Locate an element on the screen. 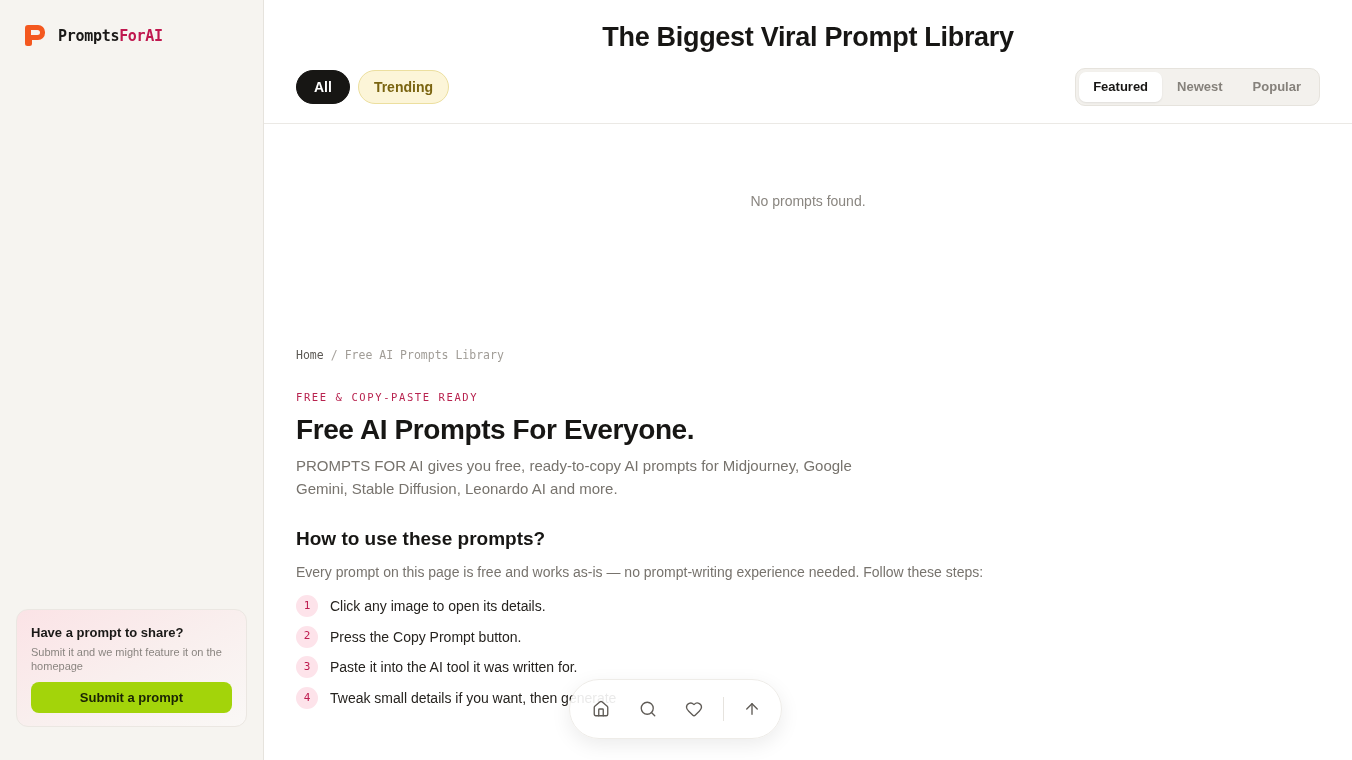 Image resolution: width=1352 pixels, height=760 pixels. step-text: Paste it into the AI tool it was written for. is located at coordinates (454, 668).